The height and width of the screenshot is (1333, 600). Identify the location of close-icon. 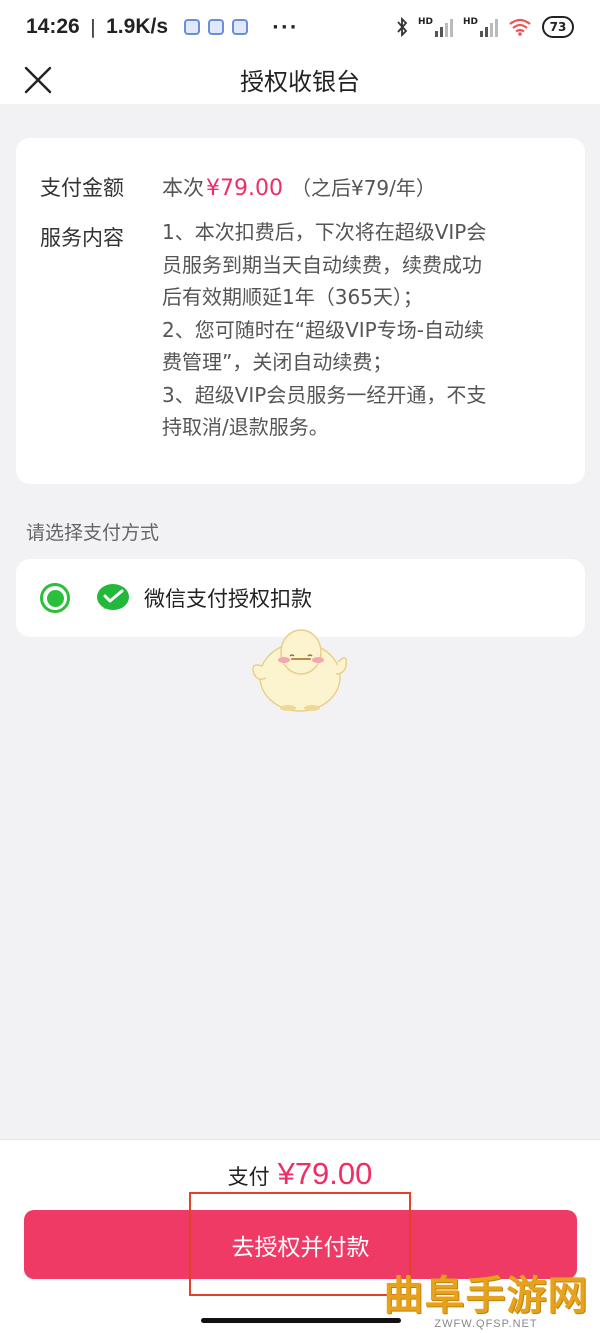
(38, 80).